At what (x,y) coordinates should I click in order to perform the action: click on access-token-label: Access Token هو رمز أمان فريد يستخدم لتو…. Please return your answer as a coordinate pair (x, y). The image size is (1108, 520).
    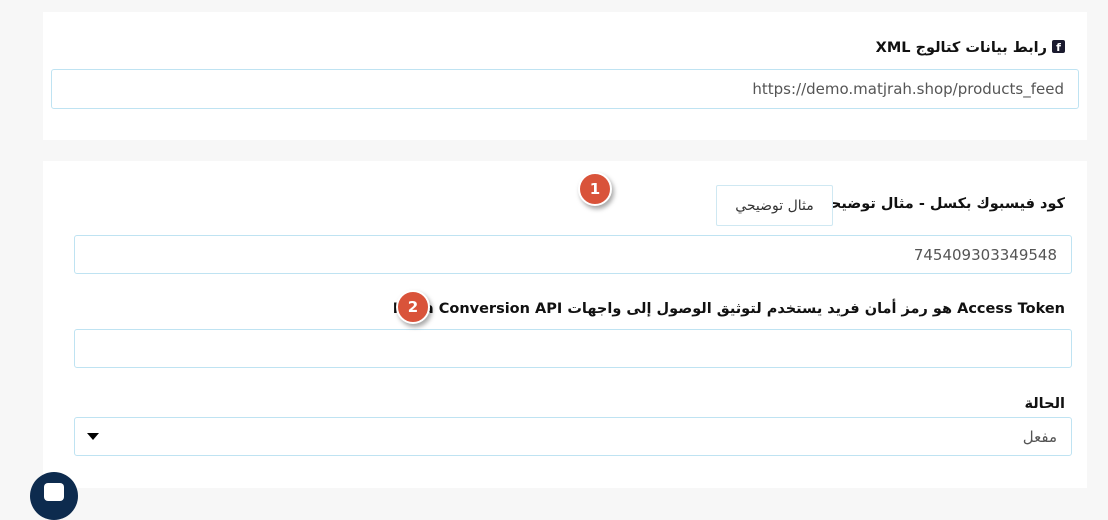
    Looking at the image, I should click on (728, 309).